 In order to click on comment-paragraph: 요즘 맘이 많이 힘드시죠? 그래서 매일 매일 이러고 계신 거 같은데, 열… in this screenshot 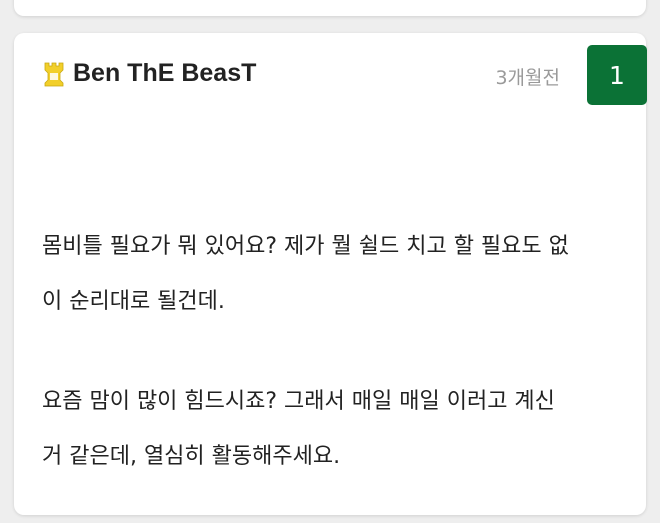, I will do `click(298, 429)`.